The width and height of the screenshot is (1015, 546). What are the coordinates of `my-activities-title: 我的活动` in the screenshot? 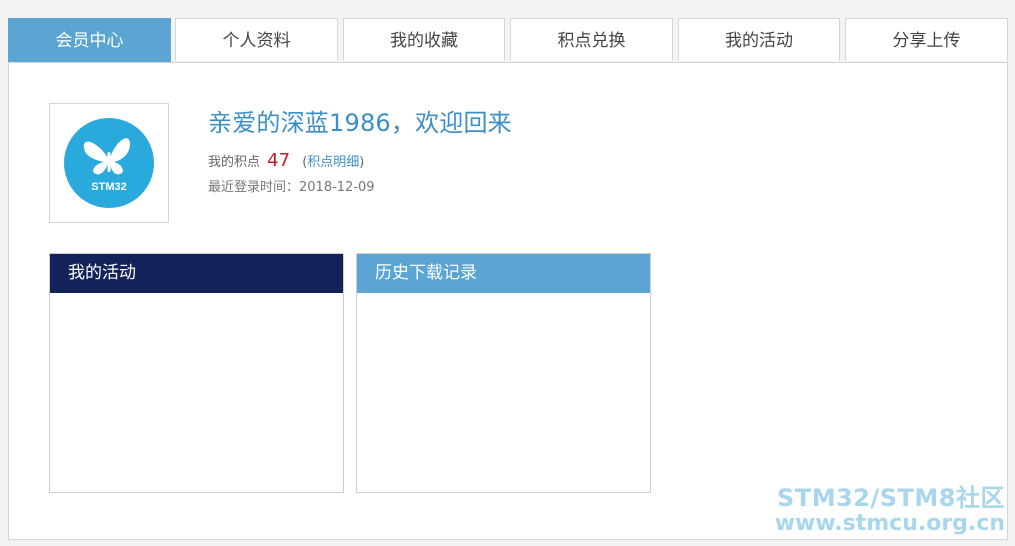 It's located at (196, 273).